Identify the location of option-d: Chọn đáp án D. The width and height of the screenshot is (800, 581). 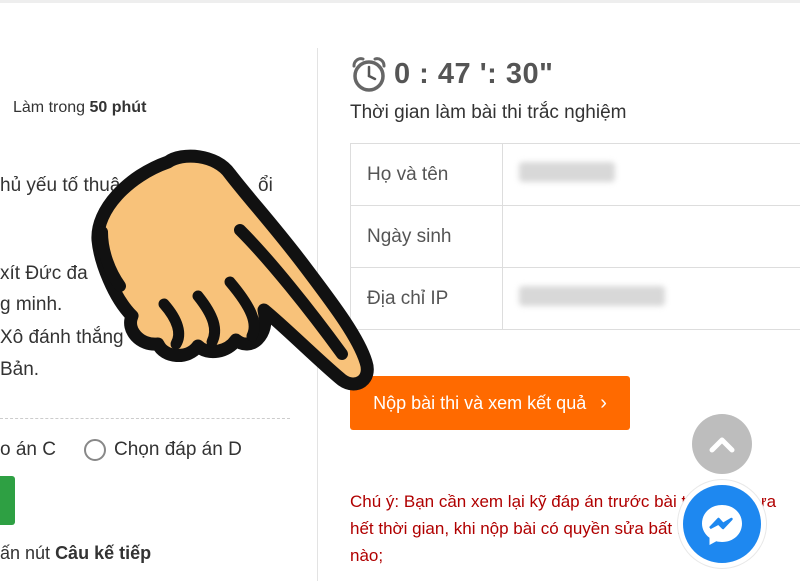
(163, 450).